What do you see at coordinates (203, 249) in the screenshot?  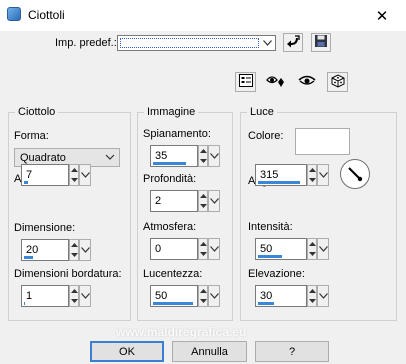 I see `atmosfera-spinner` at bounding box center [203, 249].